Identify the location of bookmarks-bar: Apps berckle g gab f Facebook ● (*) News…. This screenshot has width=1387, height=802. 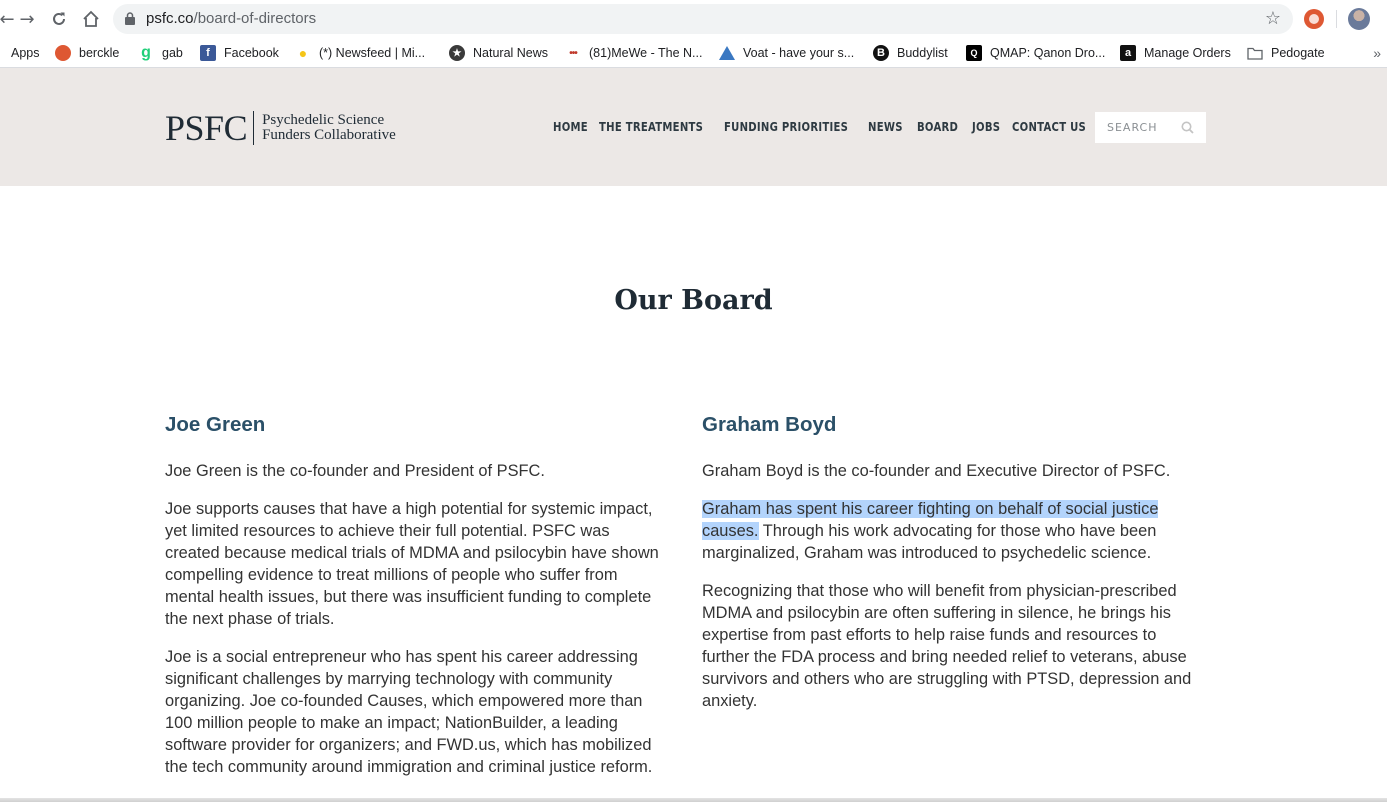
(693, 53).